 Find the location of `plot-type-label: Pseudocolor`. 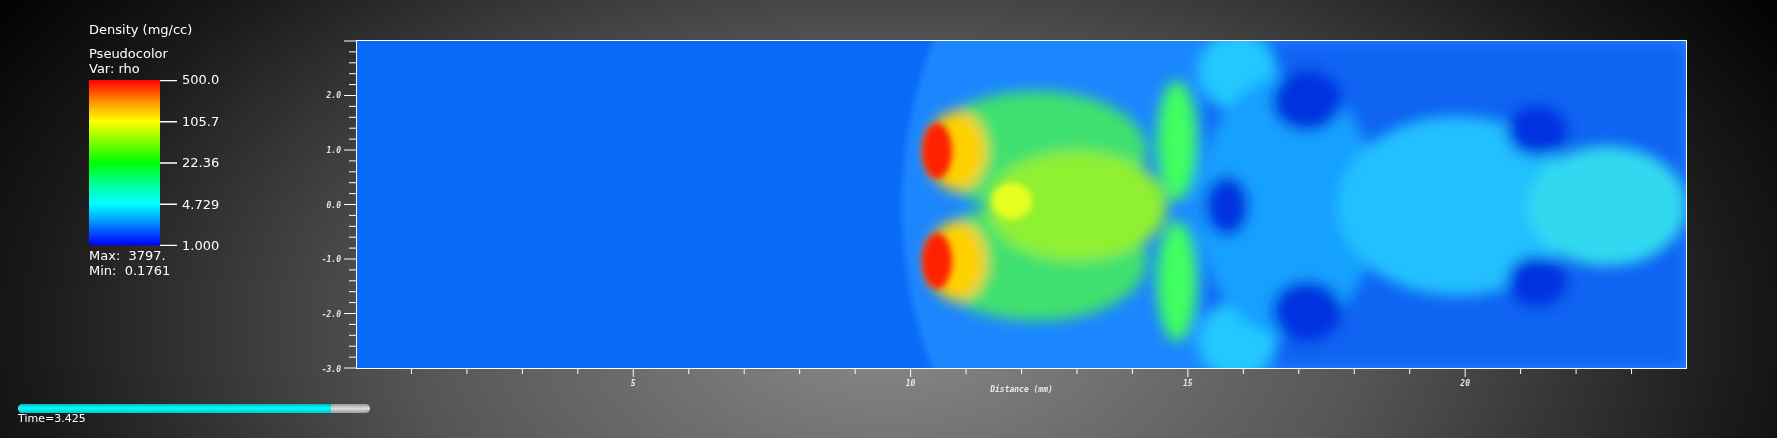

plot-type-label: Pseudocolor is located at coordinates (129, 53).